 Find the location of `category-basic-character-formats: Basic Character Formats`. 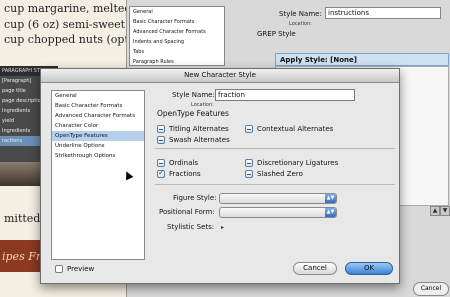

category-basic-character-formats: Basic Character Formats is located at coordinates (98, 106).